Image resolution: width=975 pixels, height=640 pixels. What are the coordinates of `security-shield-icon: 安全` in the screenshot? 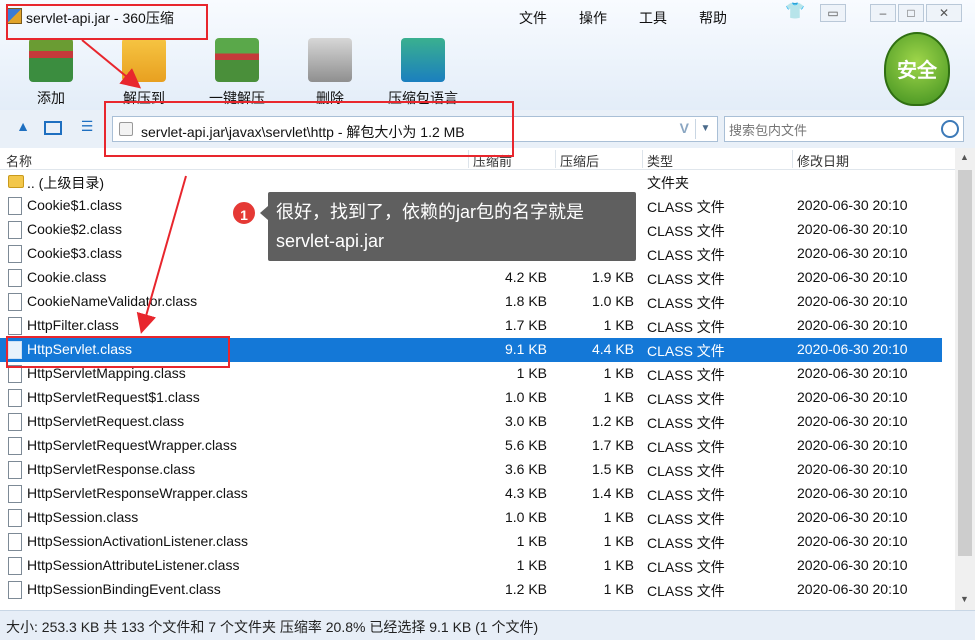 It's located at (917, 69).